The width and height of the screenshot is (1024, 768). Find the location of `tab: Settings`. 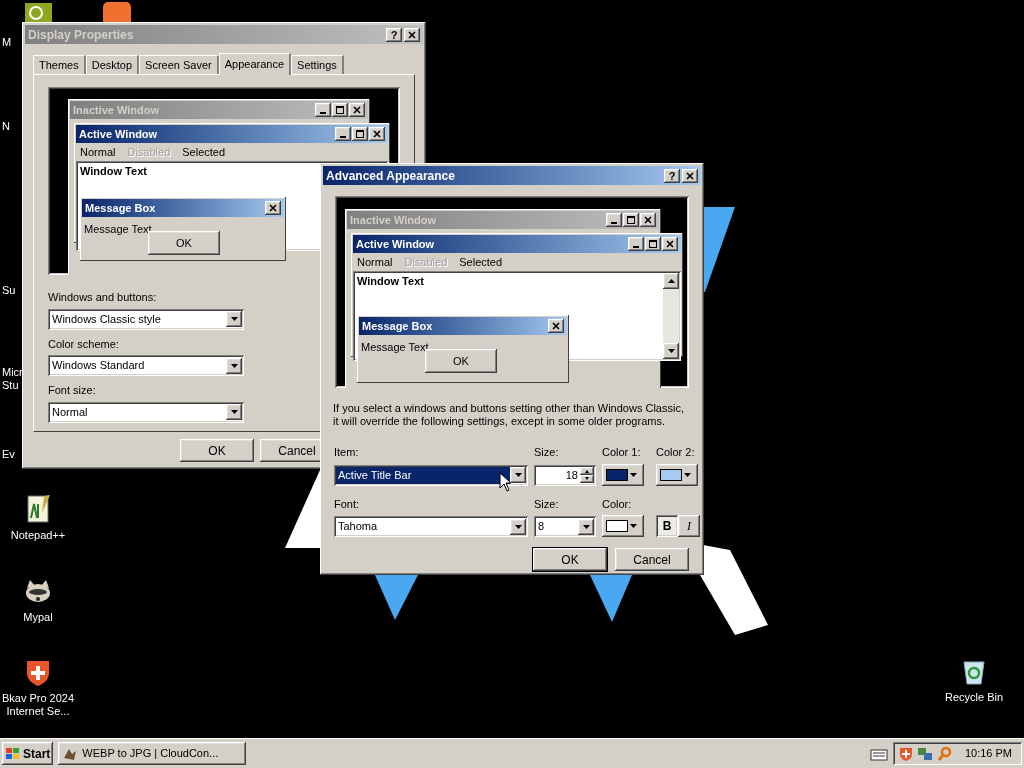

tab: Settings is located at coordinates (317, 64).